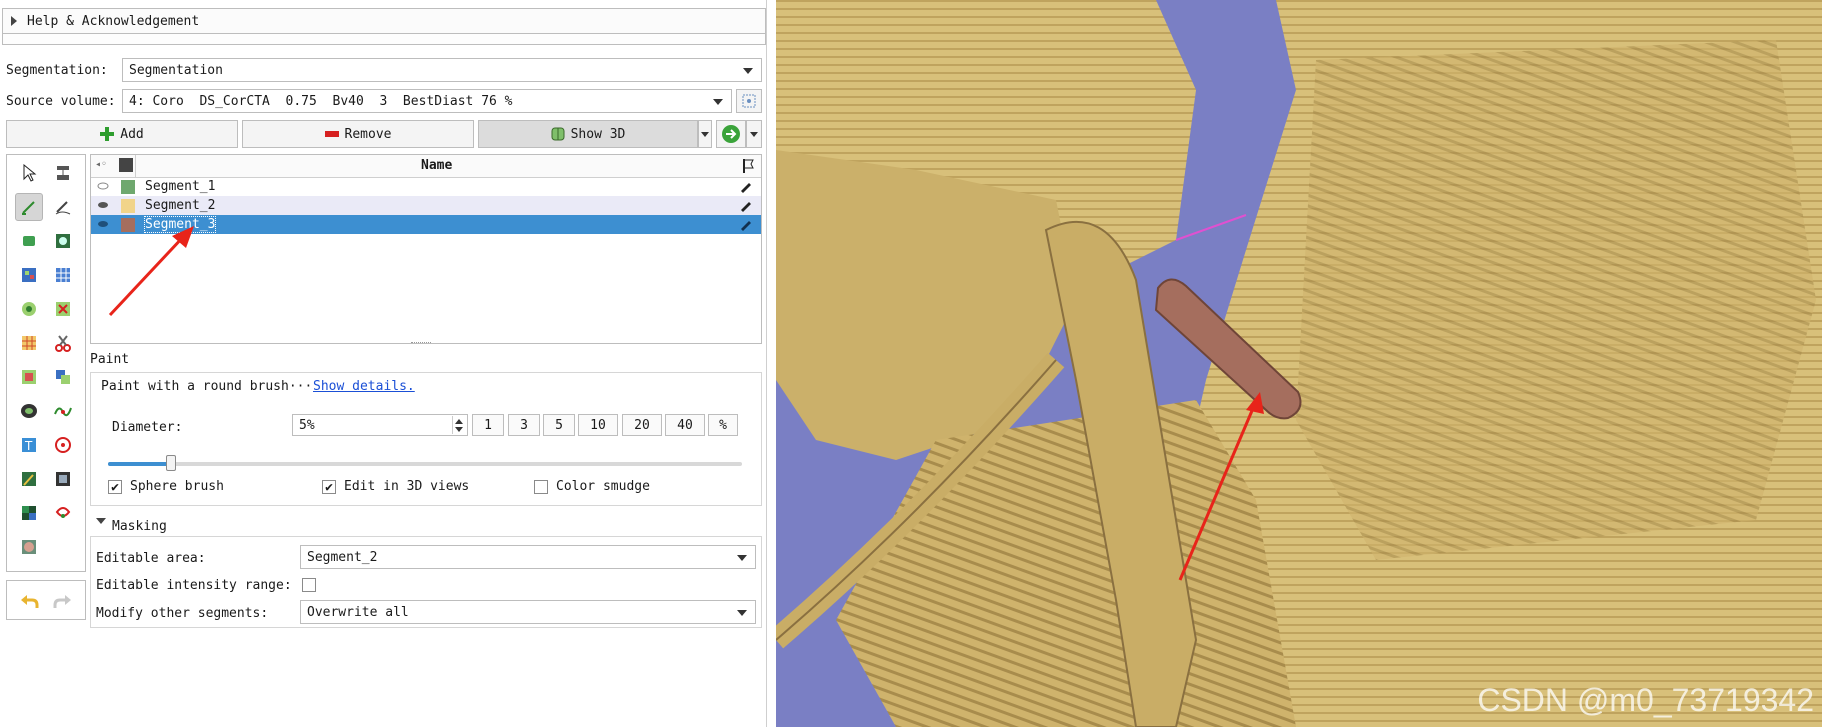  Describe the element at coordinates (151, 271) in the screenshot. I see `annotation-arrow-left` at that location.